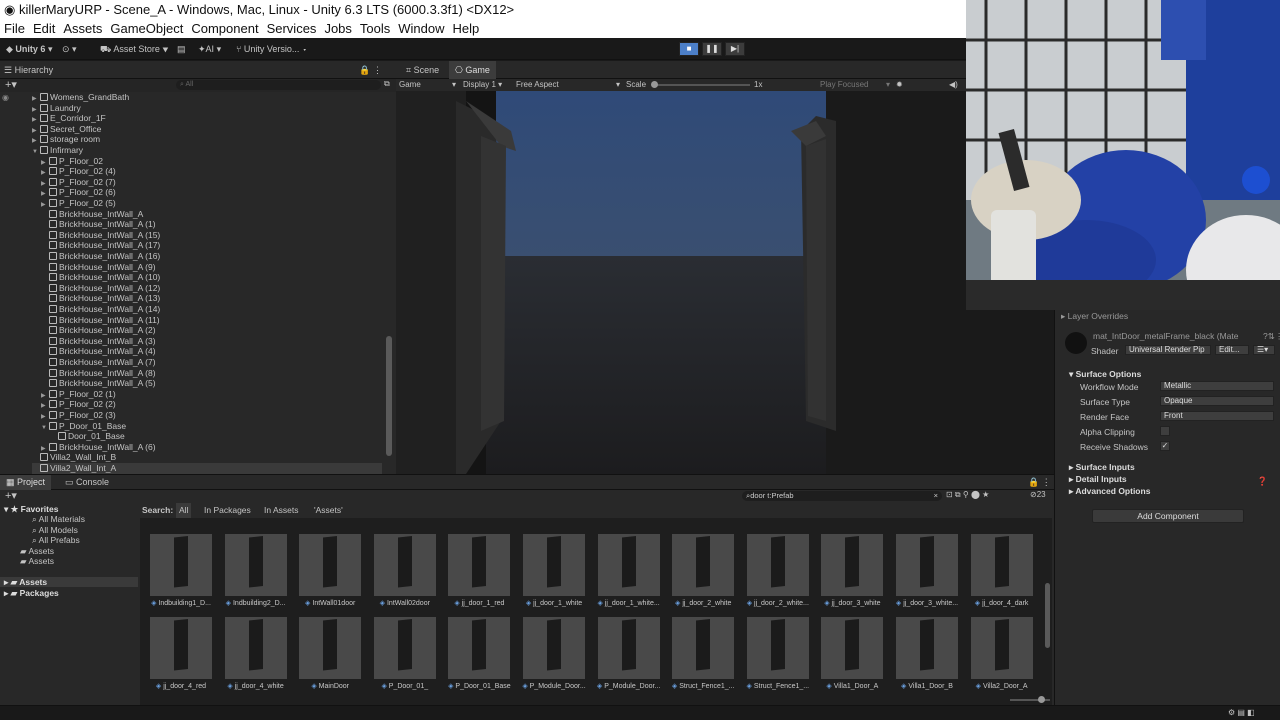 This screenshot has width=1280, height=720. What do you see at coordinates (842, 496) in the screenshot?
I see `project-search-input: ⌕door t:Prefab ×` at bounding box center [842, 496].